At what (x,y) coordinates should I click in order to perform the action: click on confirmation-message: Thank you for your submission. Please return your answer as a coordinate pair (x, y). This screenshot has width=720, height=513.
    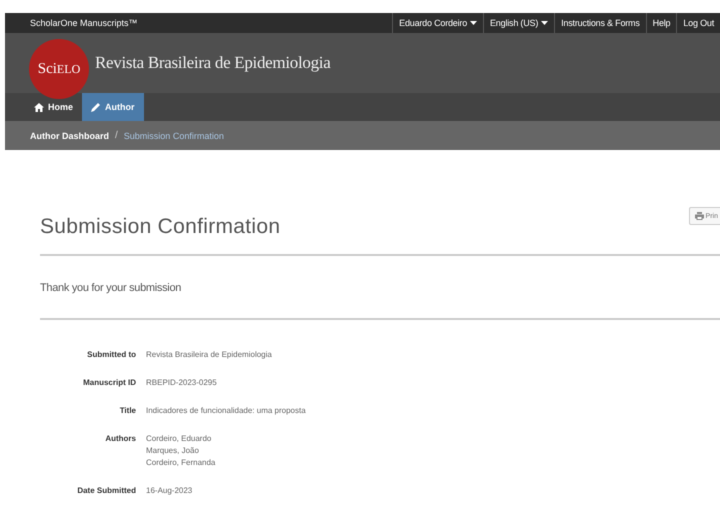
    Looking at the image, I should click on (111, 288).